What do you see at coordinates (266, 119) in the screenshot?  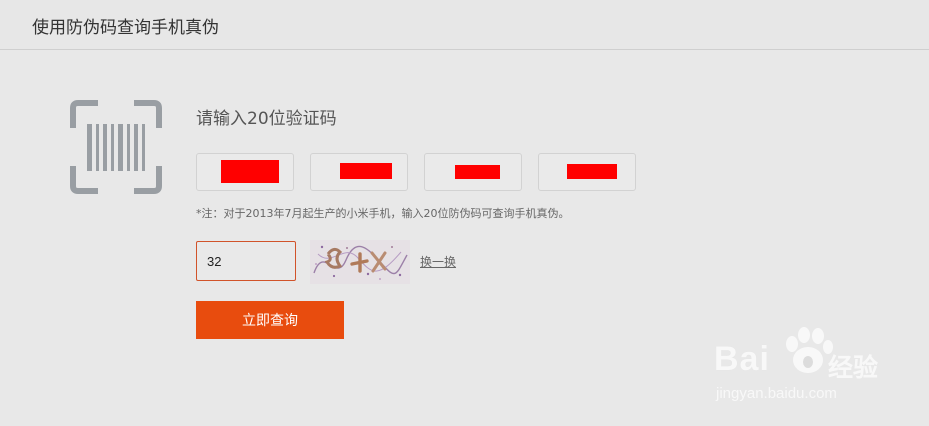 I see `code-input-prompt: 请输入20位验证码` at bounding box center [266, 119].